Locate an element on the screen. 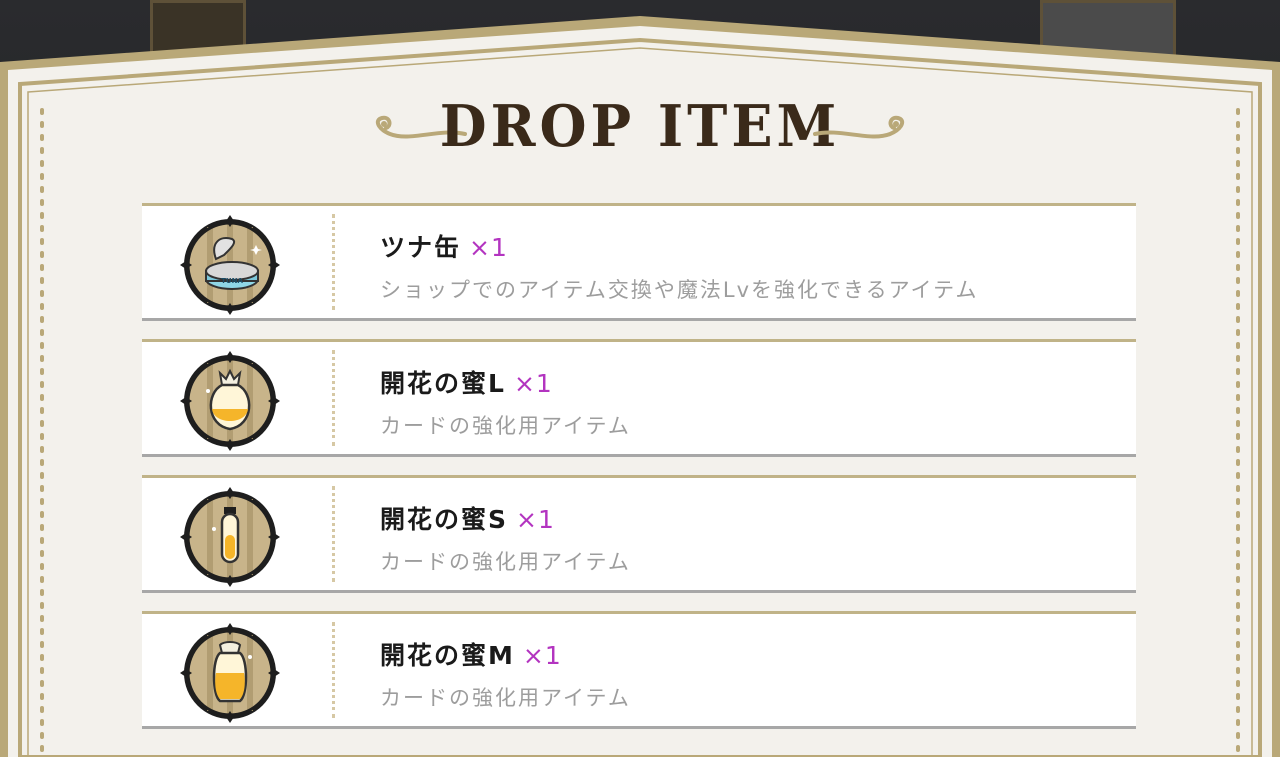 This screenshot has height=757, width=1280. list-item: TUNA ツナ缶 ×1 ショップでのアイテム交換や魔法Lvを強化できるアイテム is located at coordinates (639, 262).